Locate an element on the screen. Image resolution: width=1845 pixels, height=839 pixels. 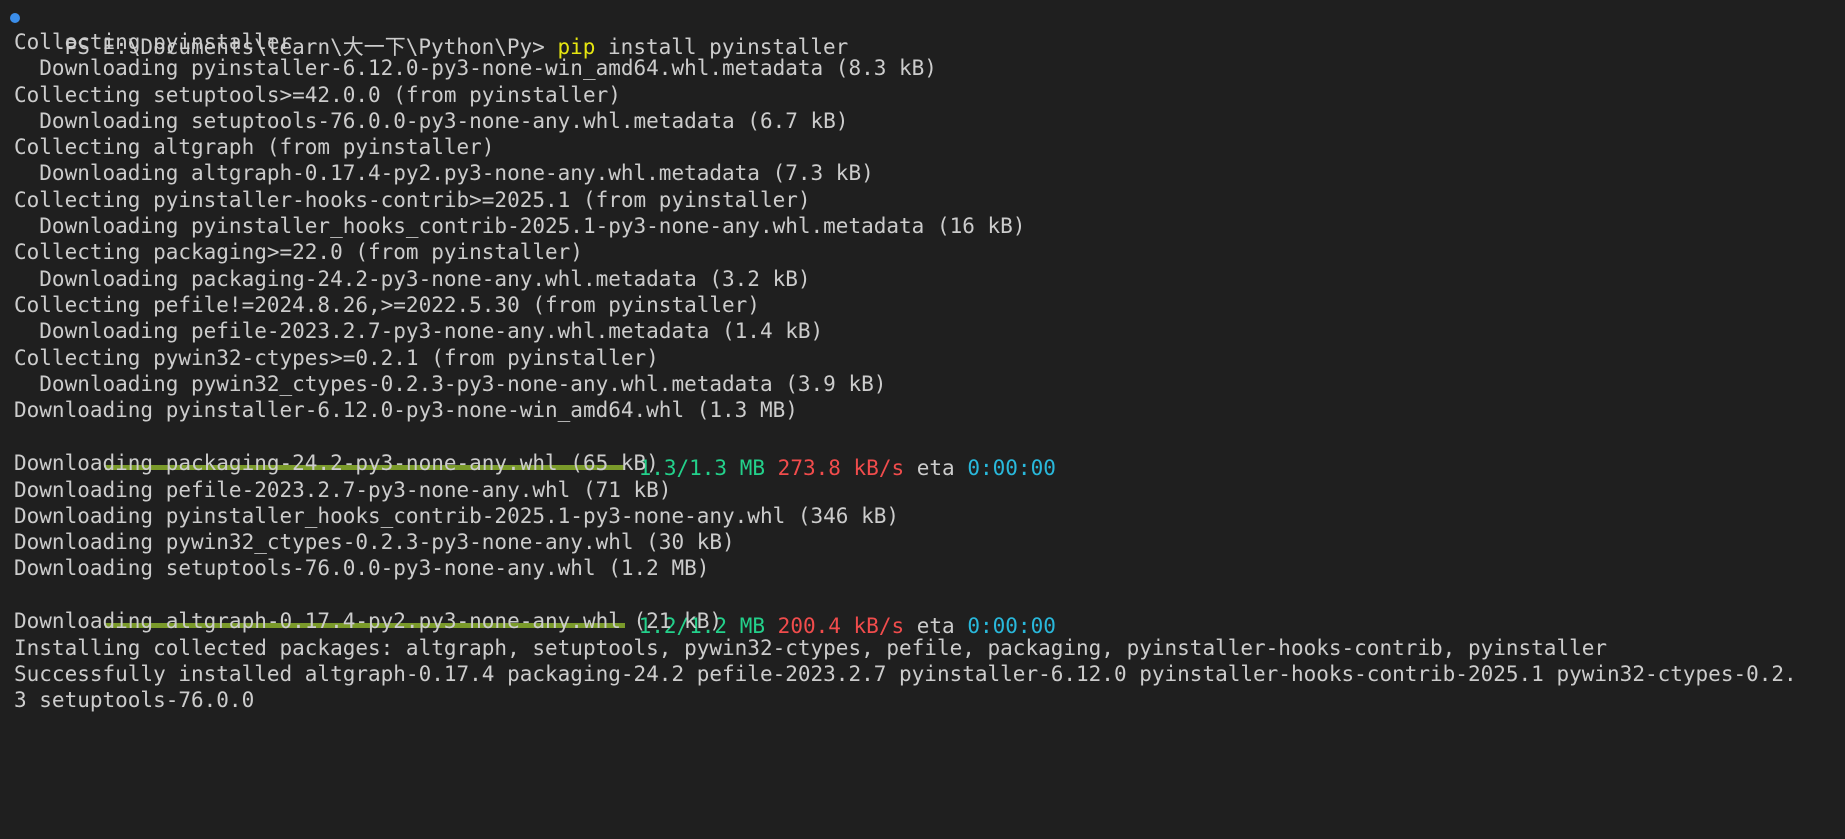
output-line: 3 setuptools-76.0.0 is located at coordinates (134, 700).